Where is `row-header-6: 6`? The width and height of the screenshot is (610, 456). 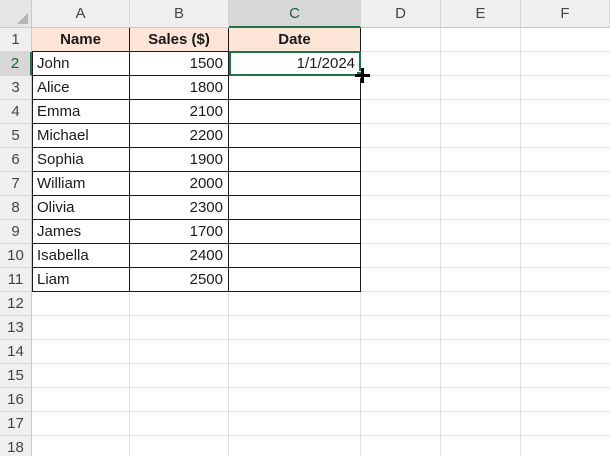 row-header-6: 6 is located at coordinates (16, 160).